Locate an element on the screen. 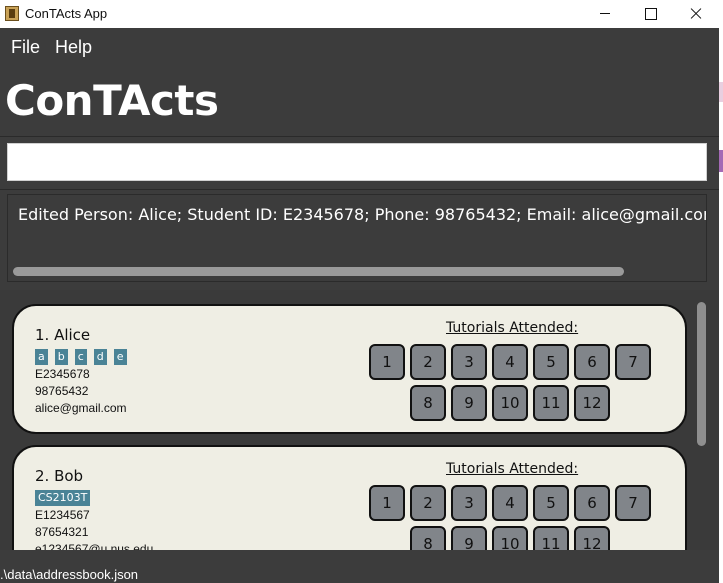 The height and width of the screenshot is (583, 723). tag: c is located at coordinates (80, 357).